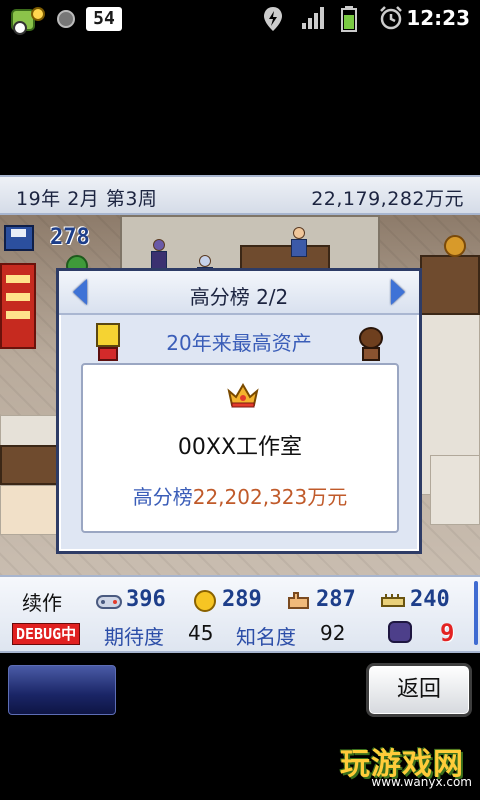  What do you see at coordinates (400, 632) in the screenshot?
I see `creature-icon` at bounding box center [400, 632].